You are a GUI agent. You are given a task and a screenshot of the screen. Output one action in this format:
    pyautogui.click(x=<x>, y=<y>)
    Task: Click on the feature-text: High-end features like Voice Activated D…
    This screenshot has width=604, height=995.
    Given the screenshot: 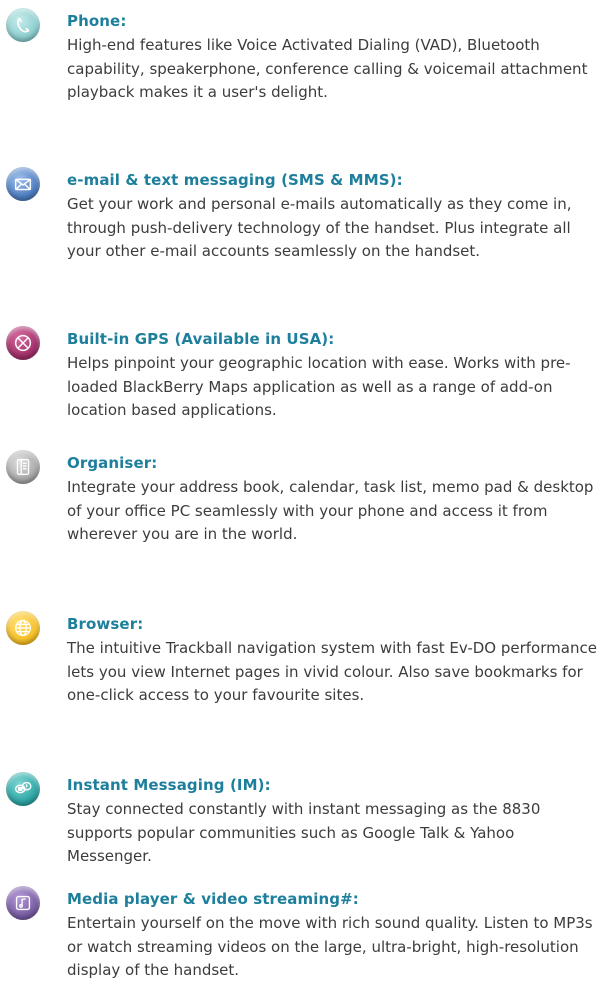 What is the action you would take?
    pyautogui.click(x=327, y=68)
    